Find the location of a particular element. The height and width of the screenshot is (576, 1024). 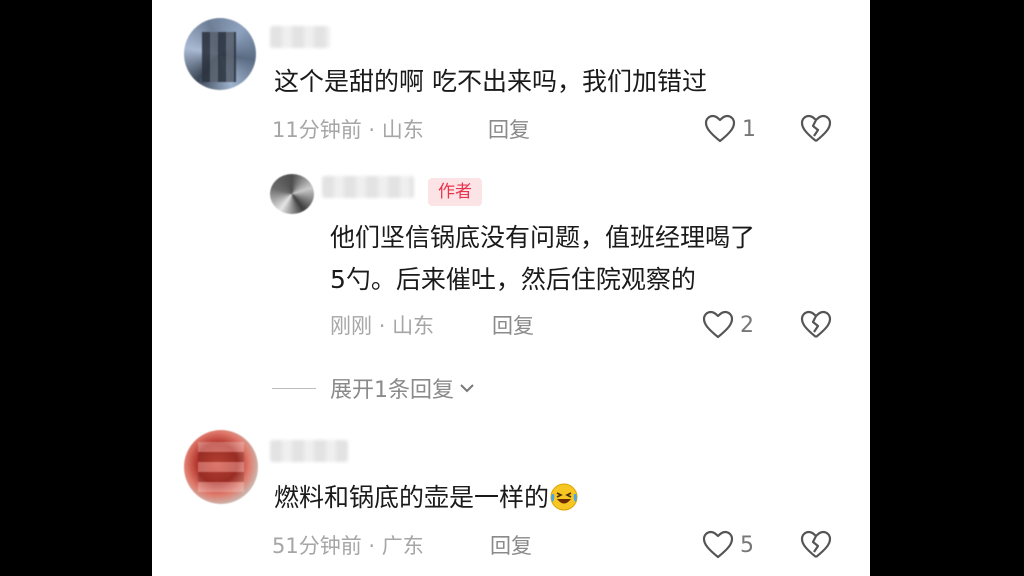

like-count: 2 is located at coordinates (747, 325).